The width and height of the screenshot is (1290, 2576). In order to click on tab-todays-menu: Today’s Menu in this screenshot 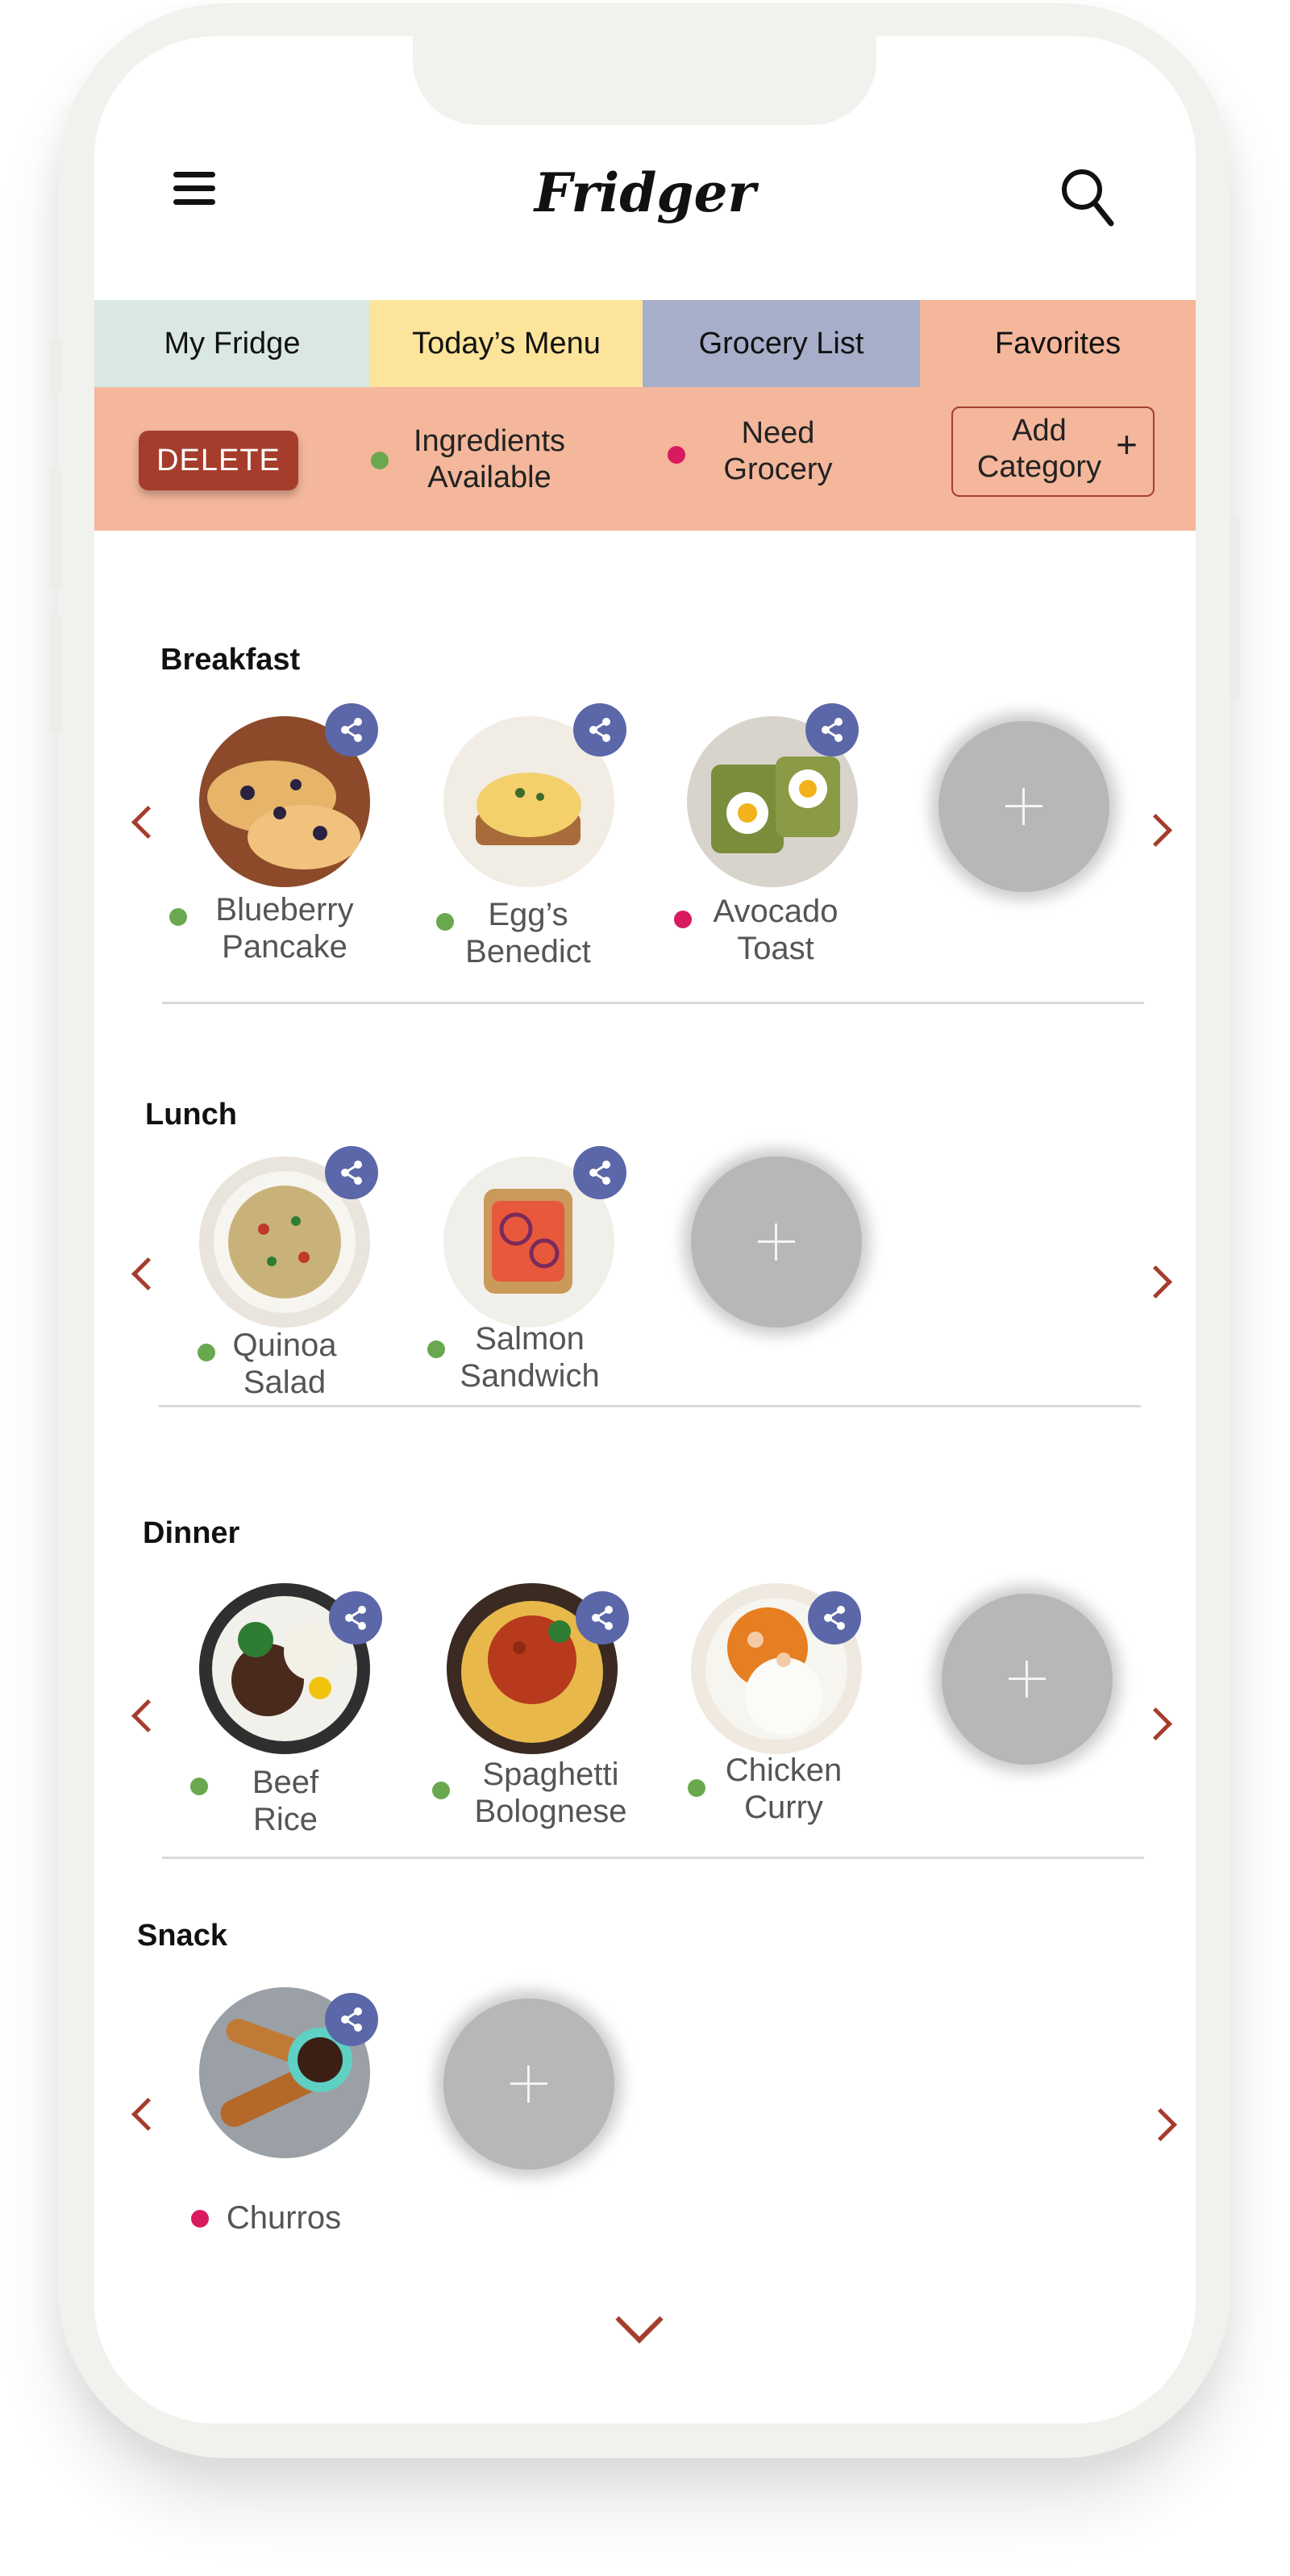, I will do `click(506, 343)`.